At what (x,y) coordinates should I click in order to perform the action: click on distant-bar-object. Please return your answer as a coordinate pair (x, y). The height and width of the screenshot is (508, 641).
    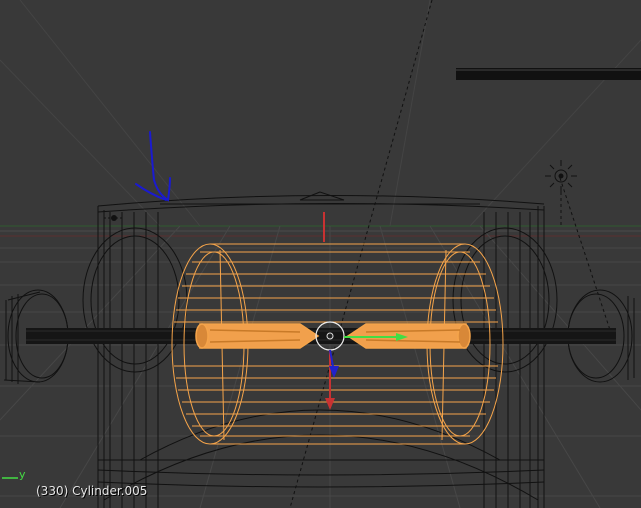
    Looking at the image, I should click on (548, 74).